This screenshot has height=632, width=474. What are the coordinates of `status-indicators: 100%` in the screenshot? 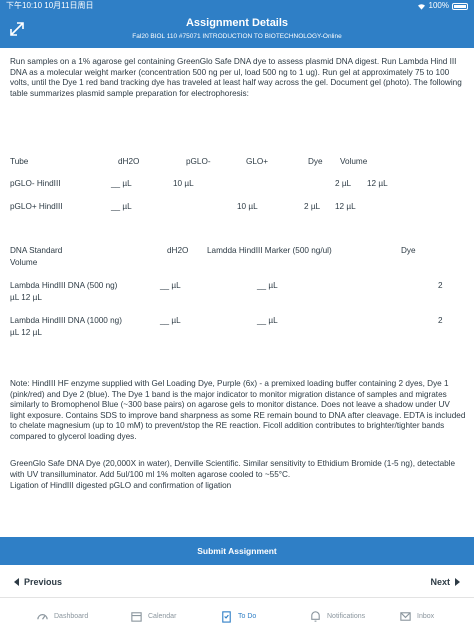 It's located at (442, 6).